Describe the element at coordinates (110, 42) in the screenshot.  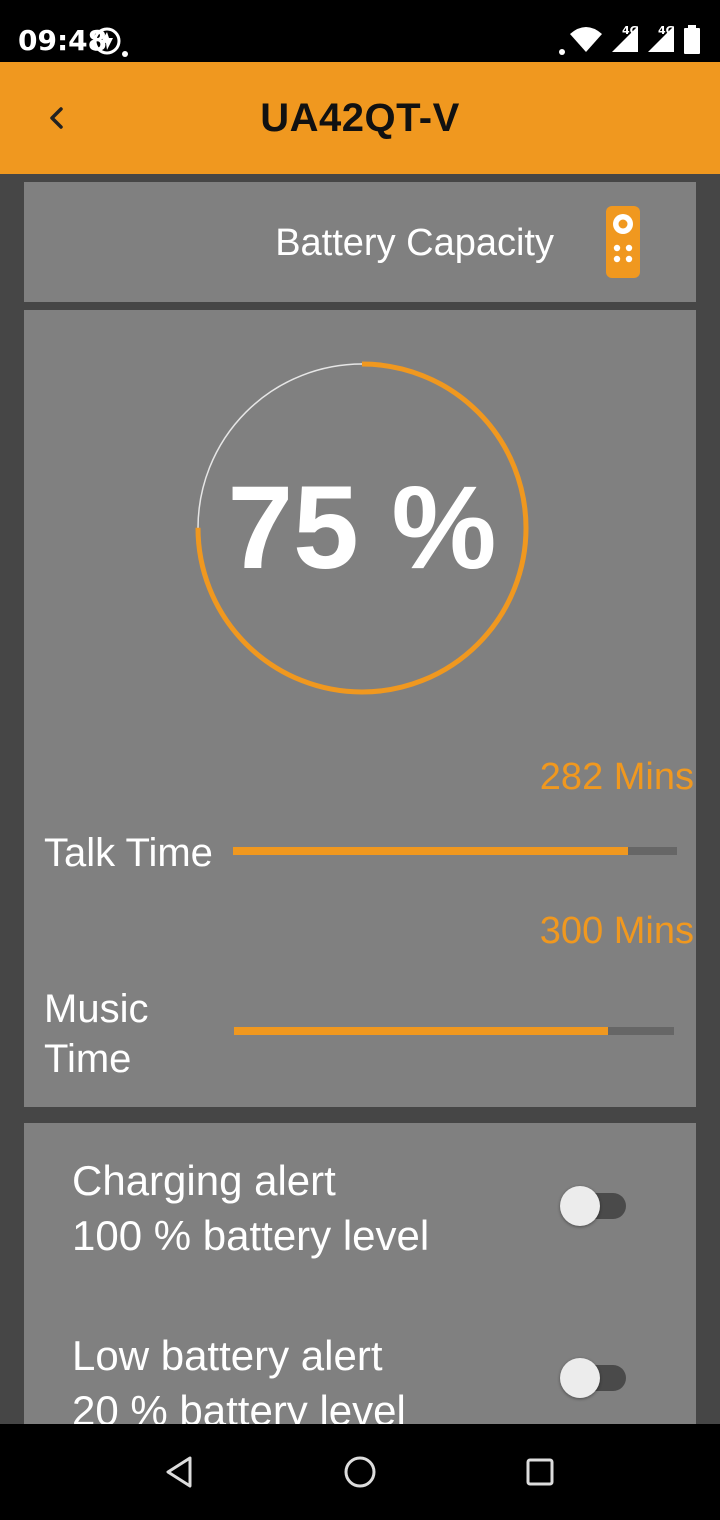
I see `app-notification-icon` at that location.